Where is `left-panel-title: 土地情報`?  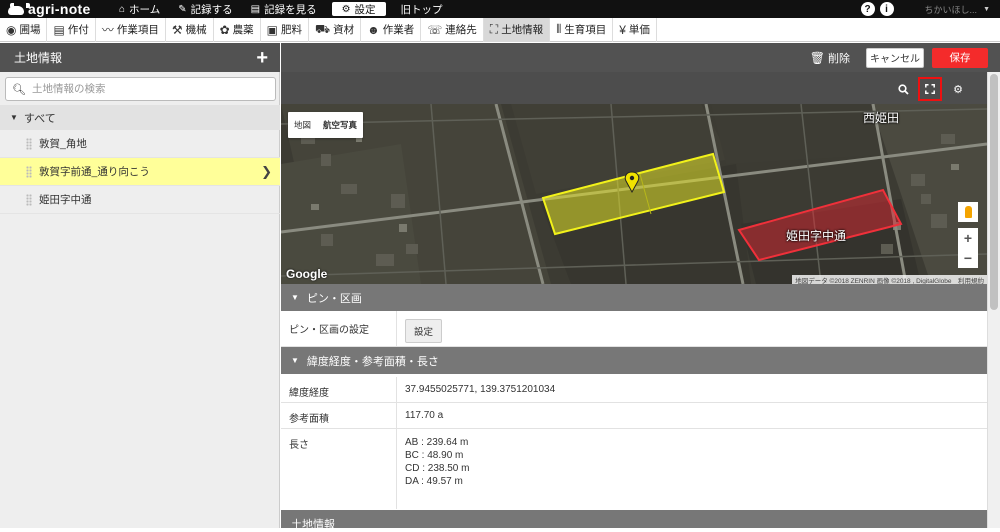
left-panel-title: 土地情報 is located at coordinates (38, 58).